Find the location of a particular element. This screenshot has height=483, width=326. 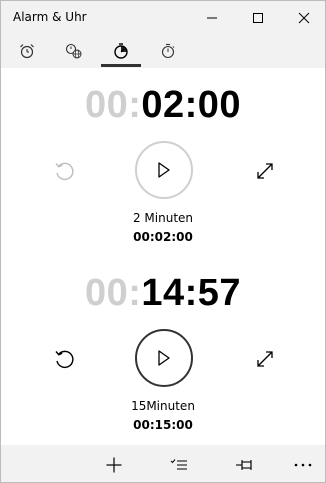

selected-tab-indicator is located at coordinates (121, 65).